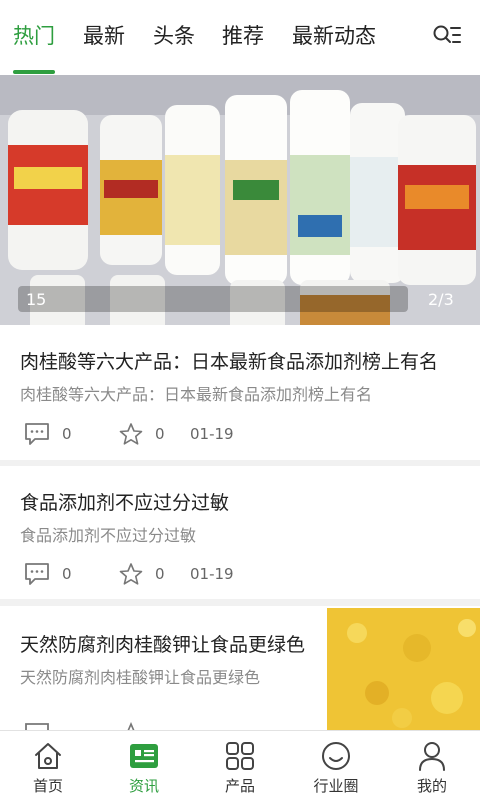 The image size is (480, 801). What do you see at coordinates (108, 535) in the screenshot?
I see `article-subtitle: 食品添加剂不应过分过敏` at bounding box center [108, 535].